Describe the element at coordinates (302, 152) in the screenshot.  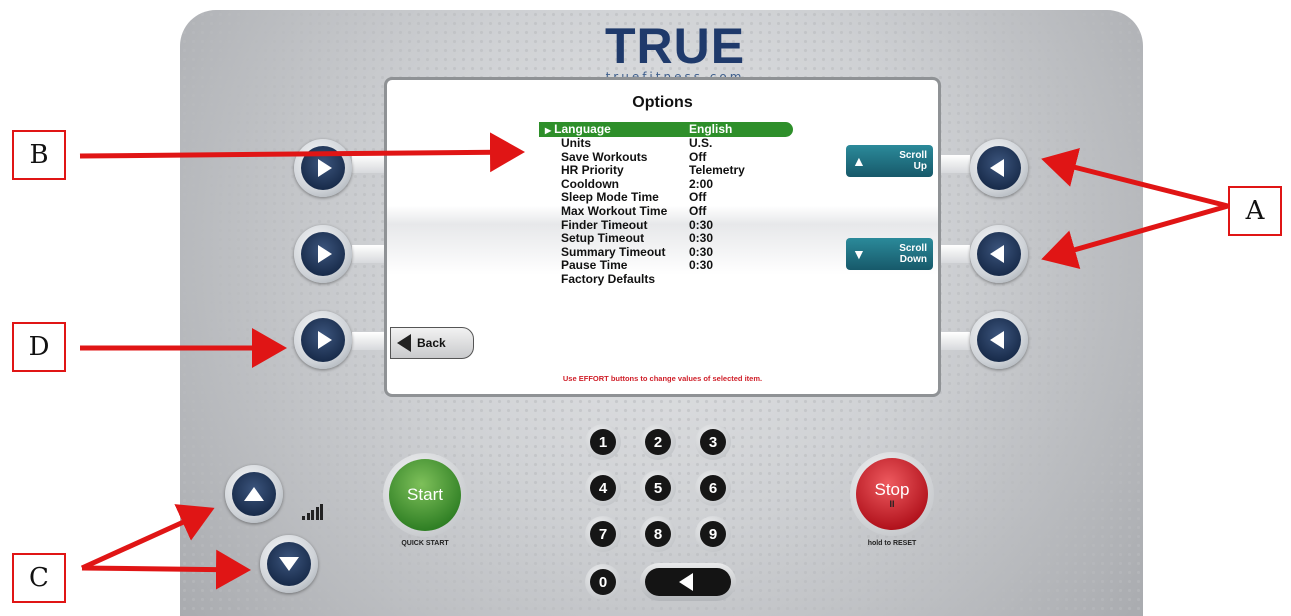
I see `arrow-b` at that location.